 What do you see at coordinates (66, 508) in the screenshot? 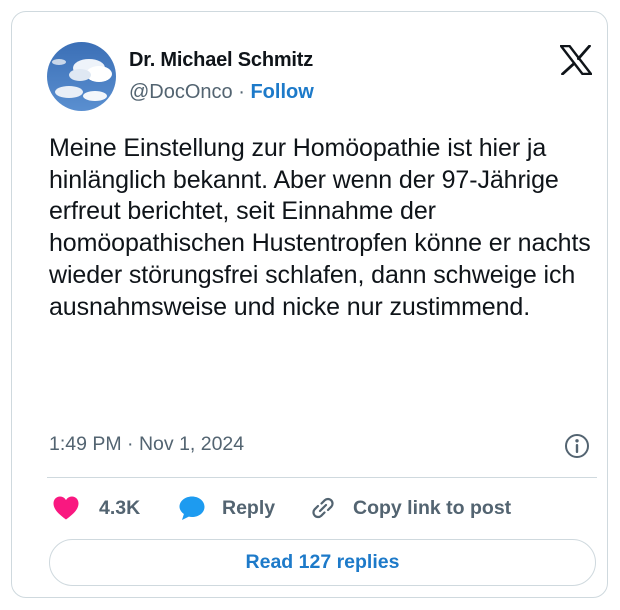
I see `heart-icon` at bounding box center [66, 508].